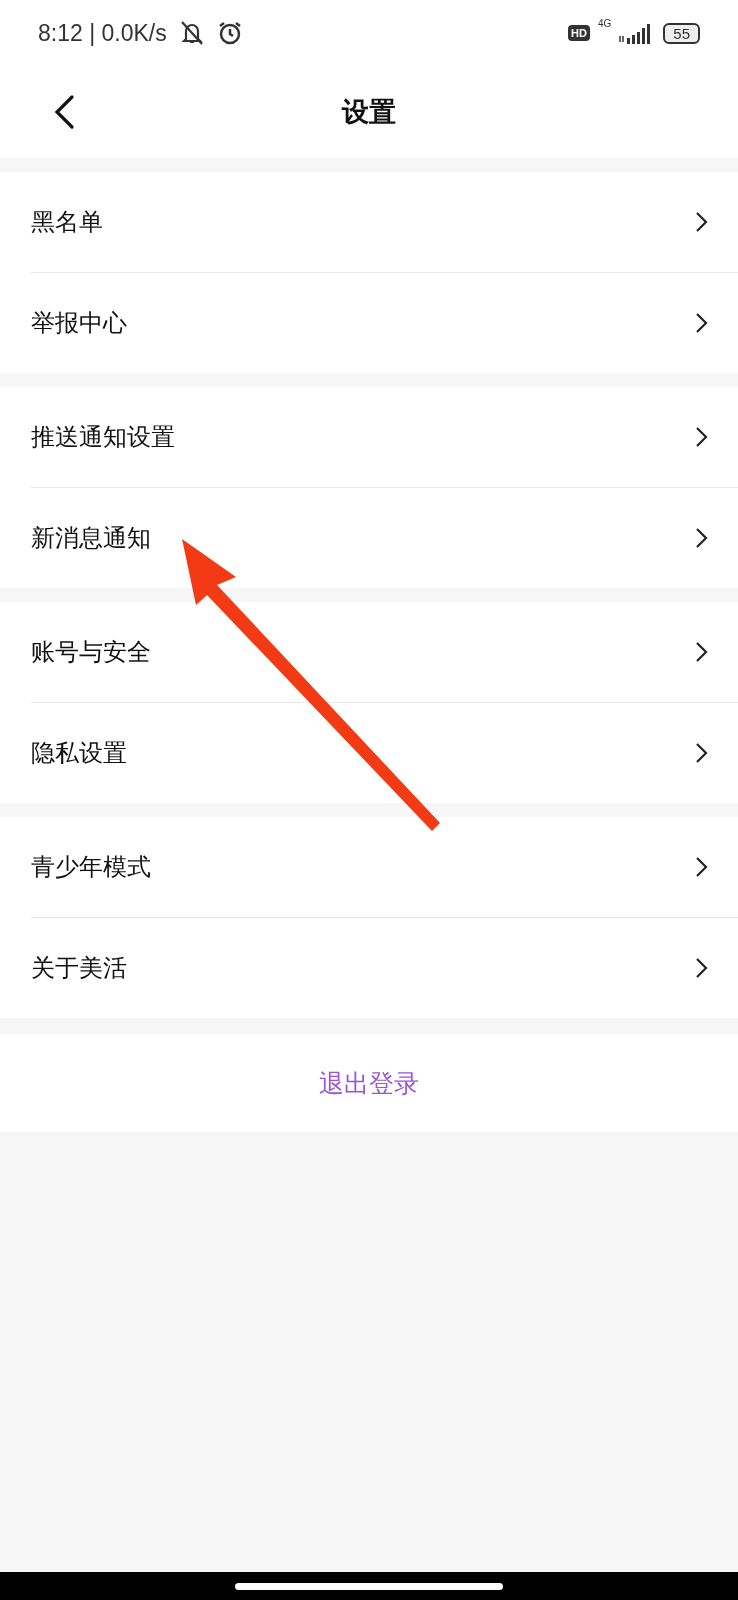  Describe the element at coordinates (79, 753) in the screenshot. I see `settings-item: 隐私设置` at that location.